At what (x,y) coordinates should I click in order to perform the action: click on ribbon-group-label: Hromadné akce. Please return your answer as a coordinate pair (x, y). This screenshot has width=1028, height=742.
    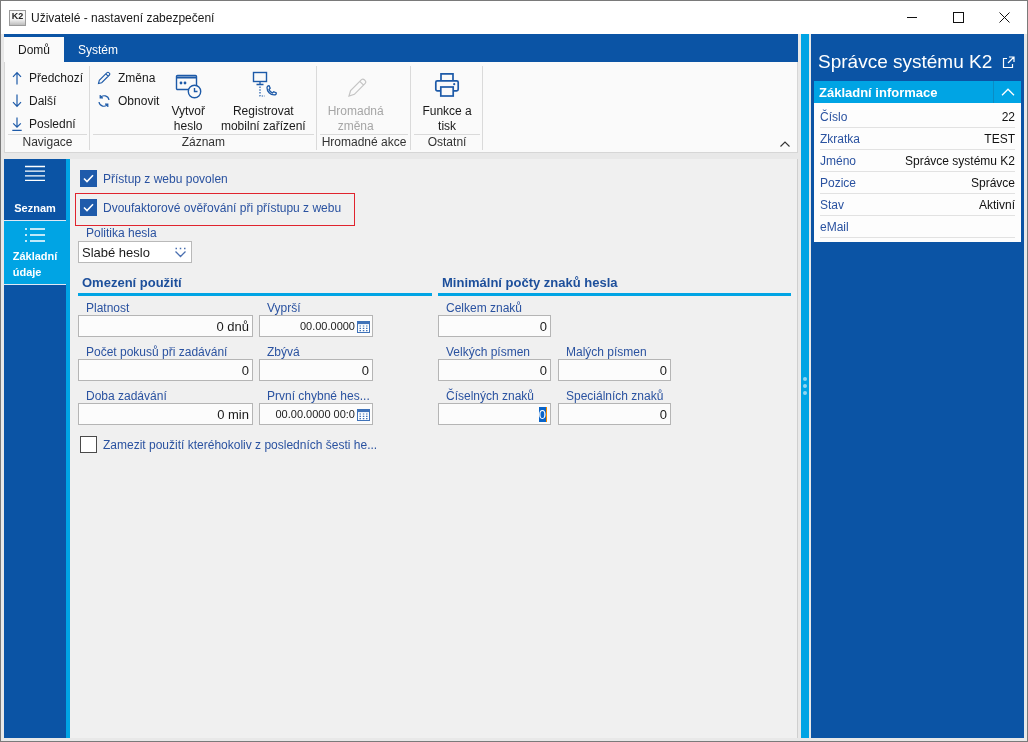
    Looking at the image, I should click on (364, 142).